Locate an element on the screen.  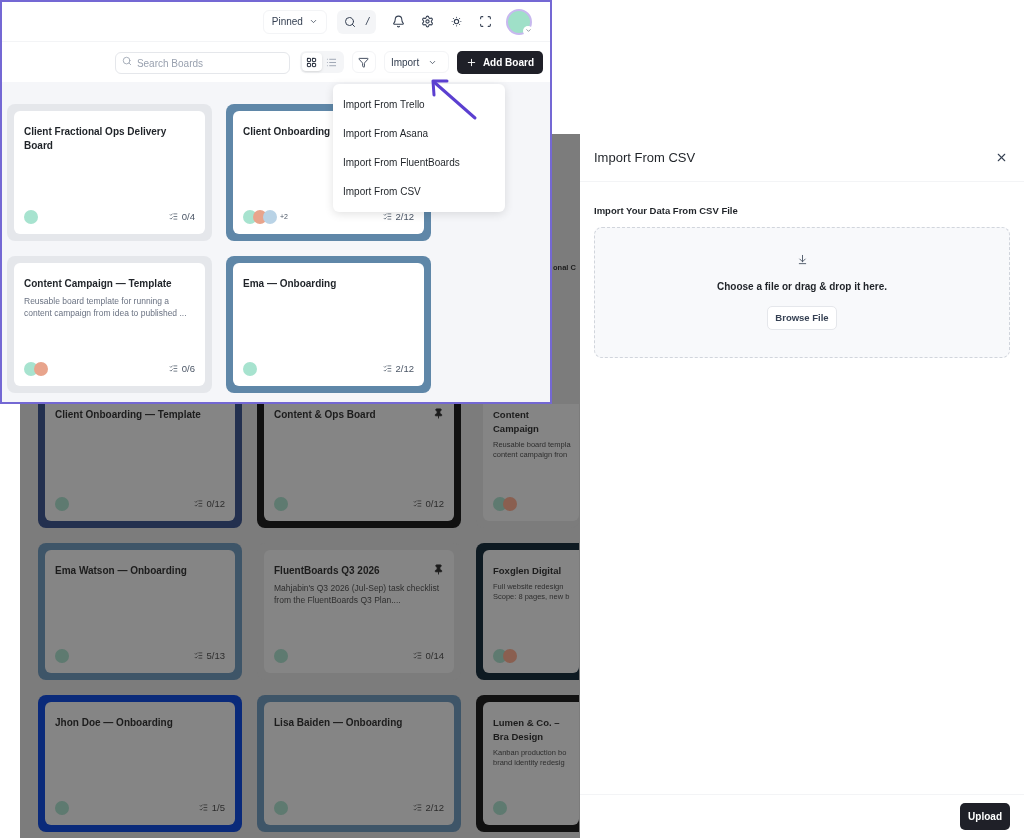
task-progress: 5/13 is located at coordinates (215, 655).